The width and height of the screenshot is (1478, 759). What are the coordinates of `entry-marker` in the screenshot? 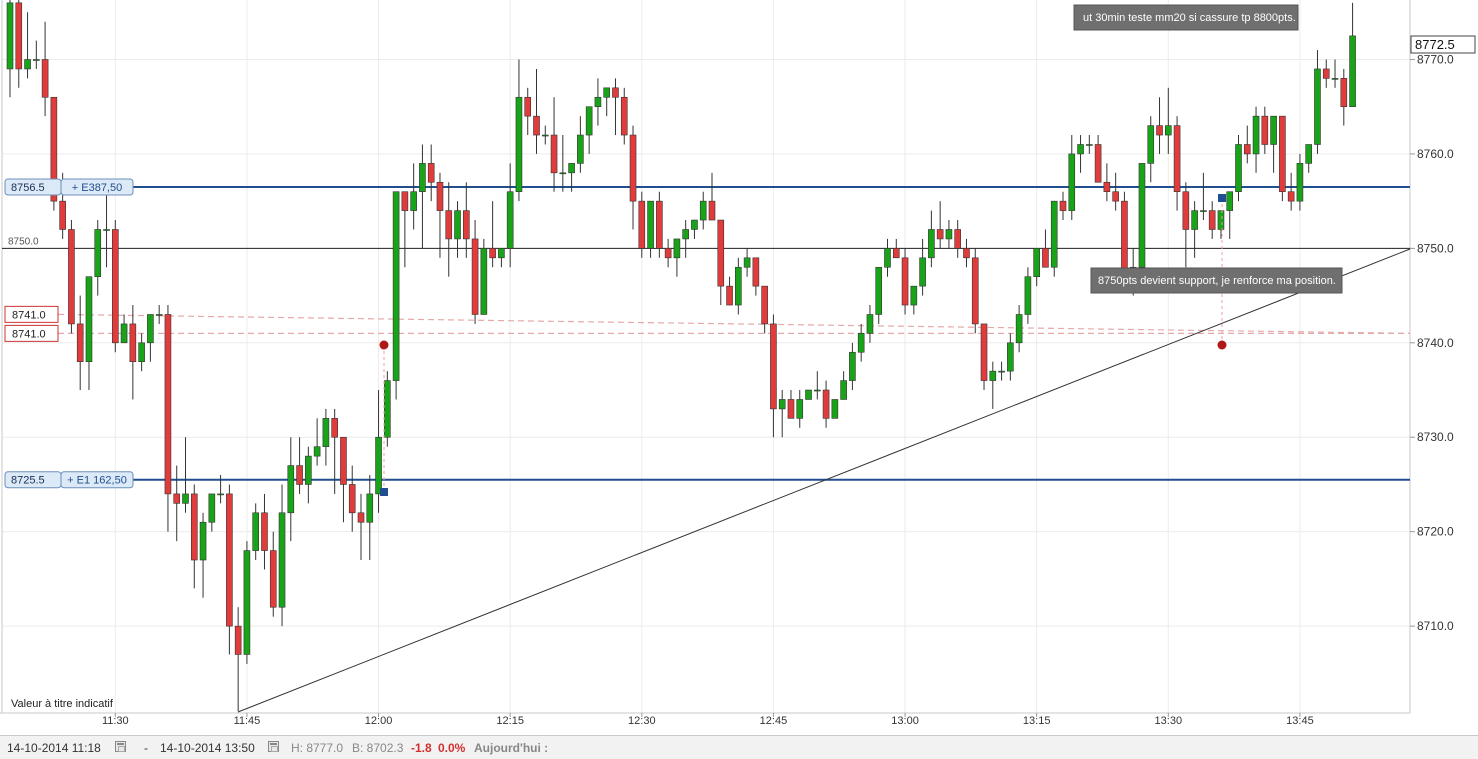 It's located at (1222, 198).